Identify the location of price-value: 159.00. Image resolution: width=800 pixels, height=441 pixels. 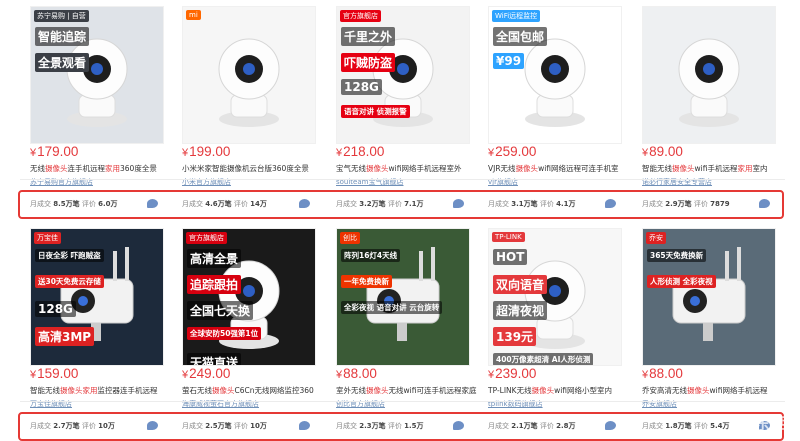
(58, 373).